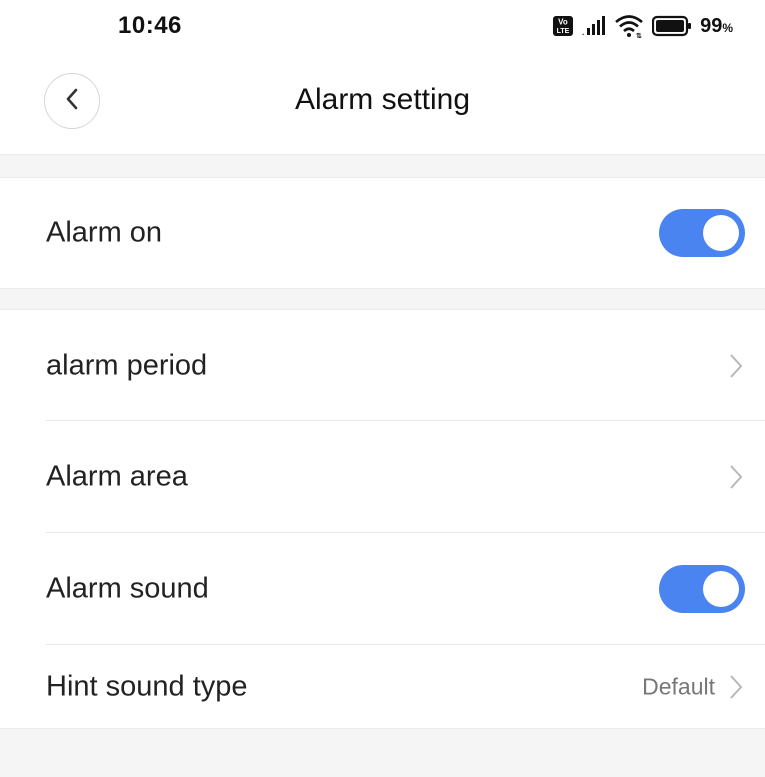 The height and width of the screenshot is (777, 765). I want to click on alarm-sound-row: Alarm sound, so click(382, 589).